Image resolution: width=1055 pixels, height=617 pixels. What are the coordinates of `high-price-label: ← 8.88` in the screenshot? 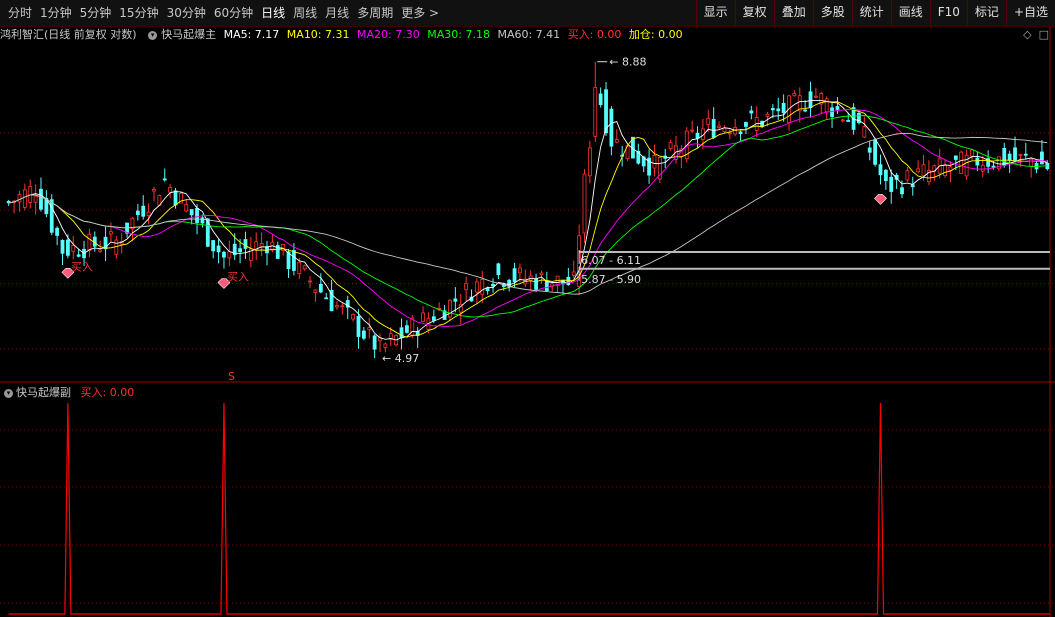 It's located at (627, 62).